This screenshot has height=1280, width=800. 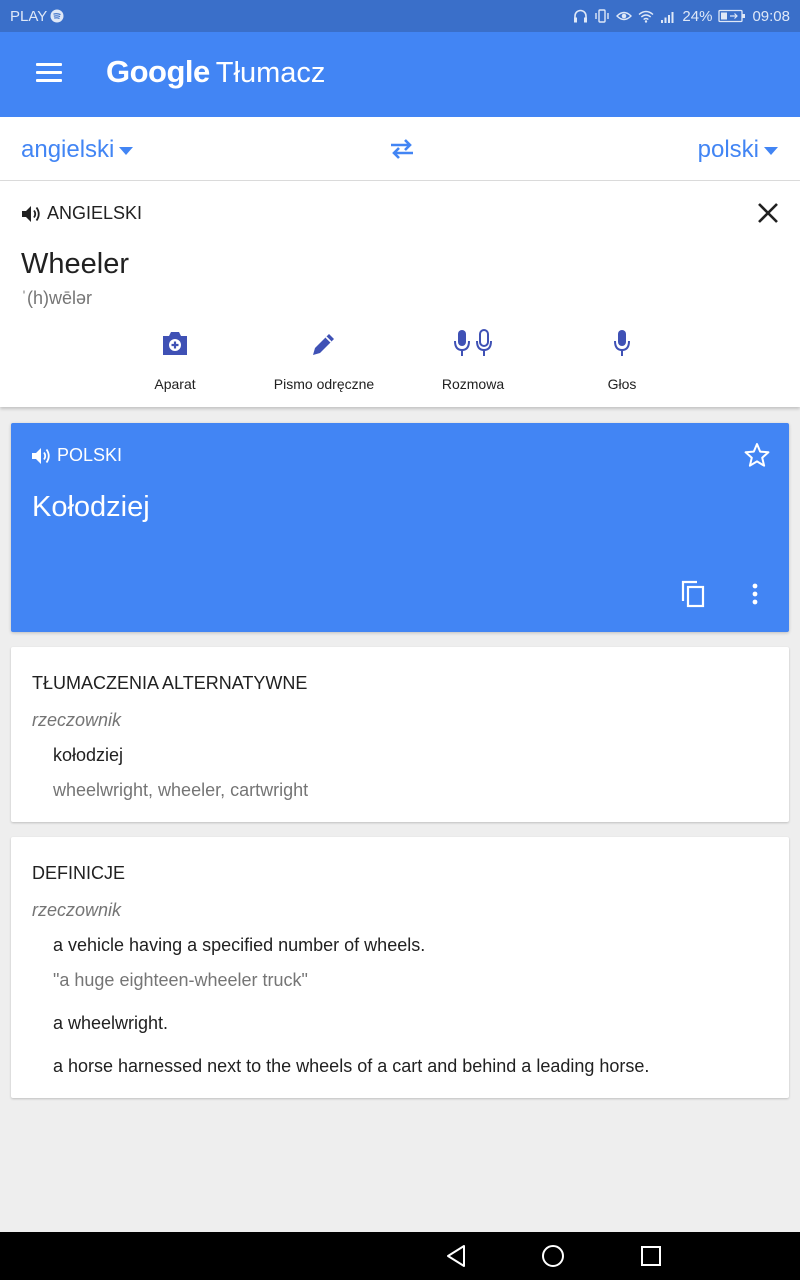 I want to click on translation-text: Kołodziej, so click(x=91, y=507).